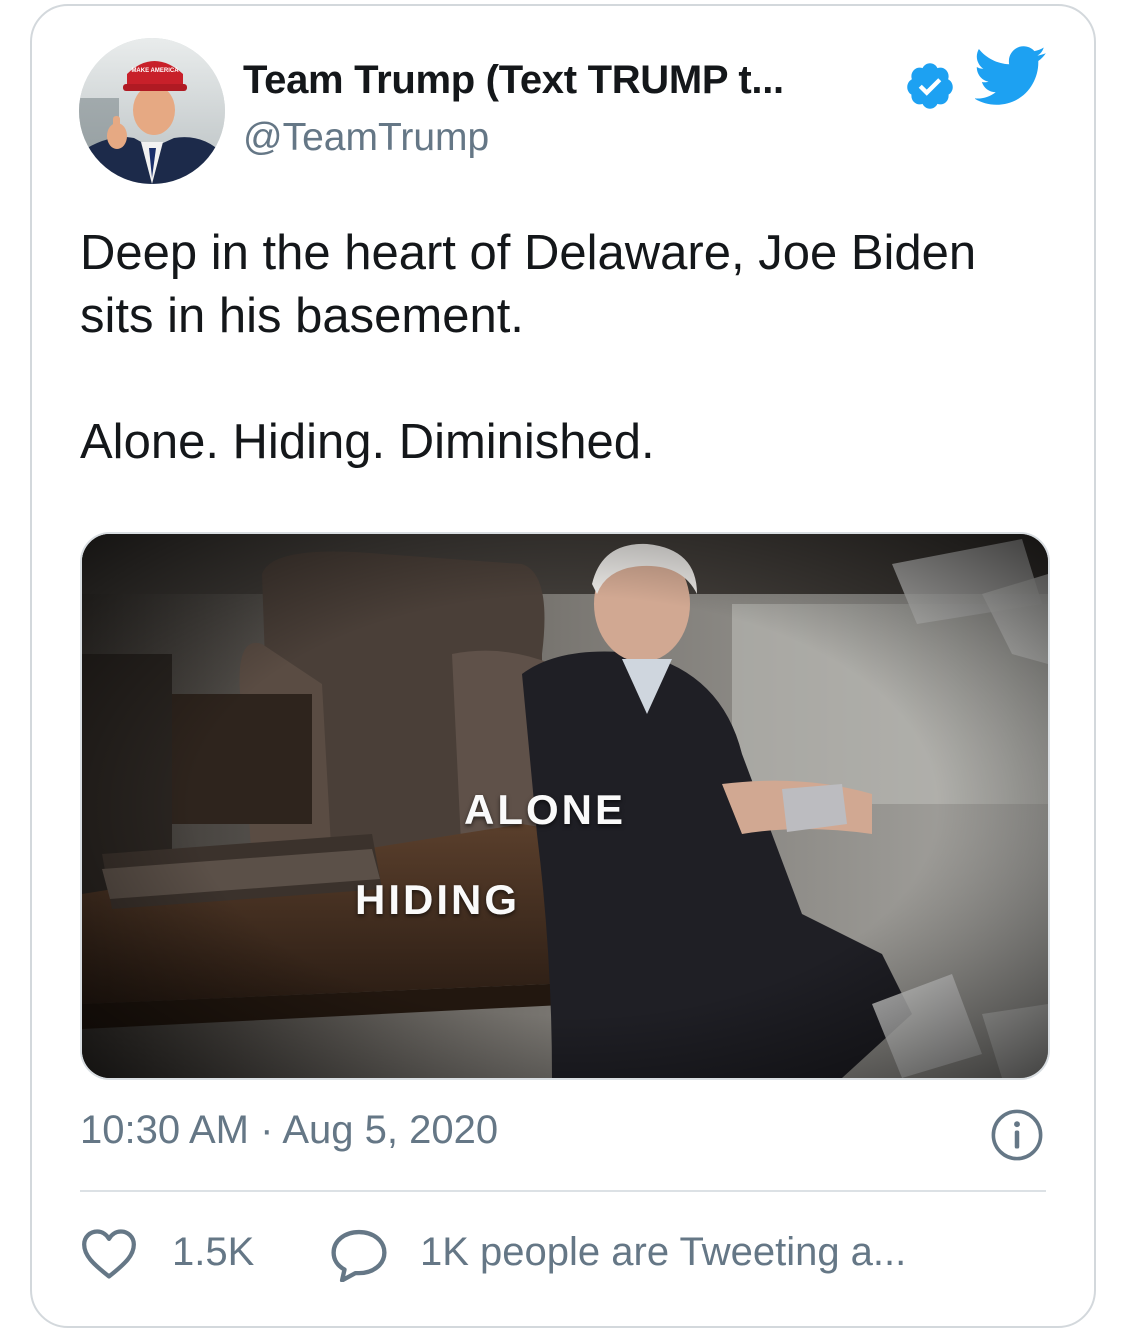  I want to click on info-icon, so click(1017, 1135).